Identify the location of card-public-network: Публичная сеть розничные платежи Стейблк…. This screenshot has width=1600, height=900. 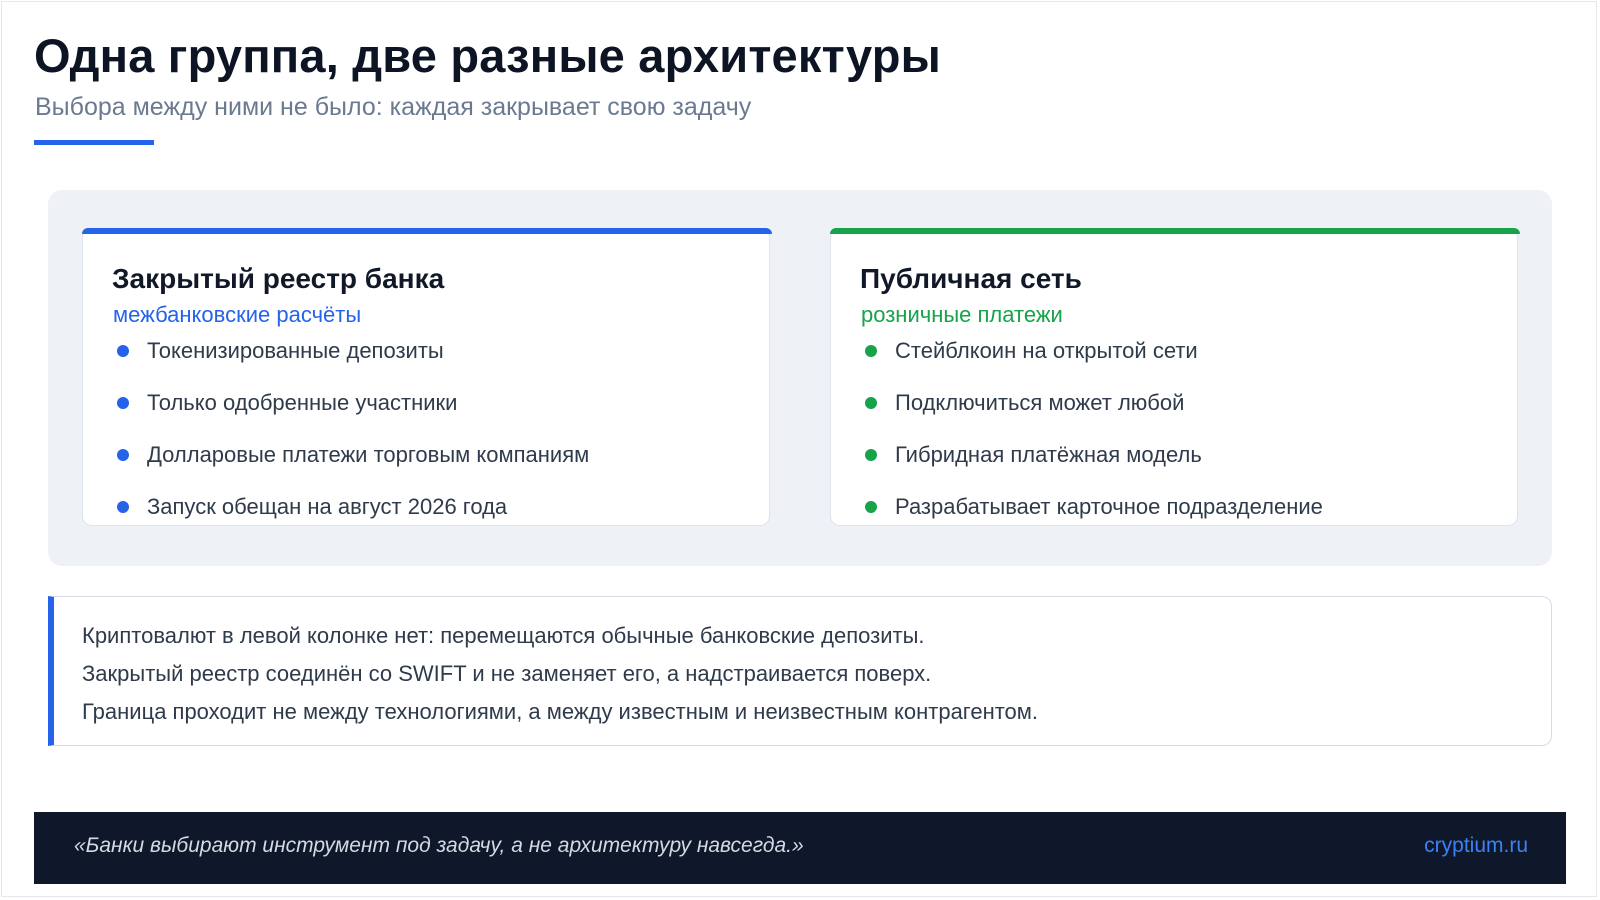
(1175, 377).